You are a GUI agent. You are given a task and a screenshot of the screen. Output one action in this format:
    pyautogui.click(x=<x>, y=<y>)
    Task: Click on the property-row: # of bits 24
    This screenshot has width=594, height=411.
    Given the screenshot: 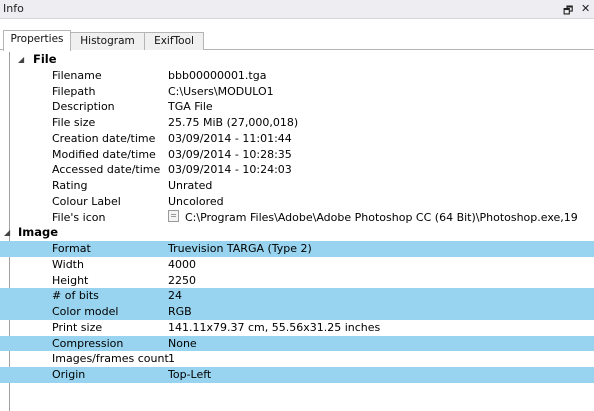 What is the action you would take?
    pyautogui.click(x=297, y=296)
    